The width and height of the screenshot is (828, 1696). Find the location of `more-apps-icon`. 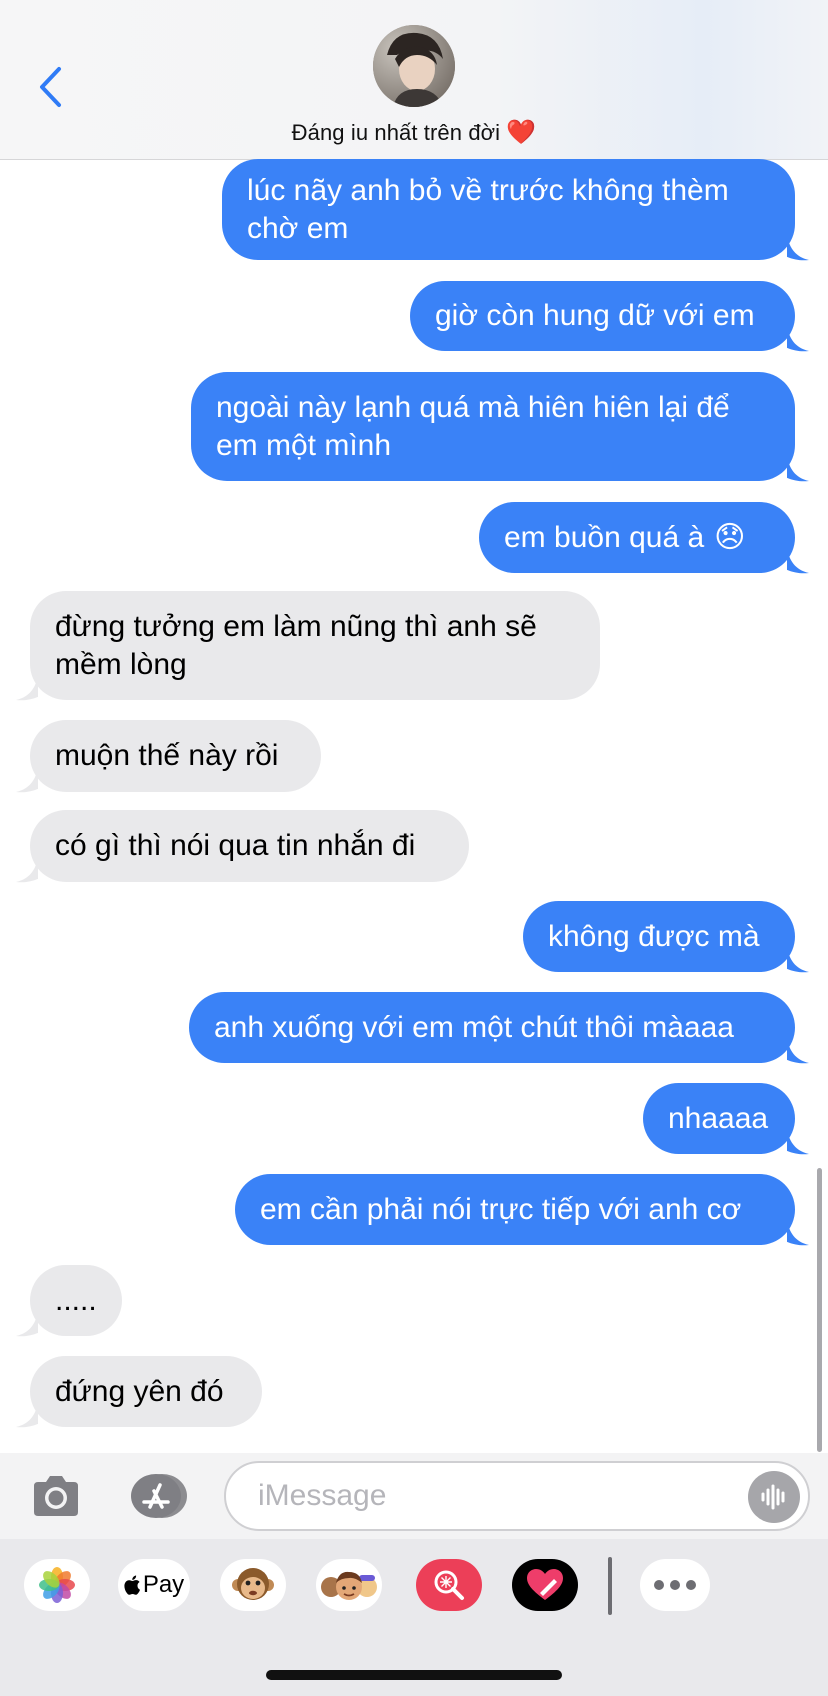

more-apps-icon is located at coordinates (675, 1585).